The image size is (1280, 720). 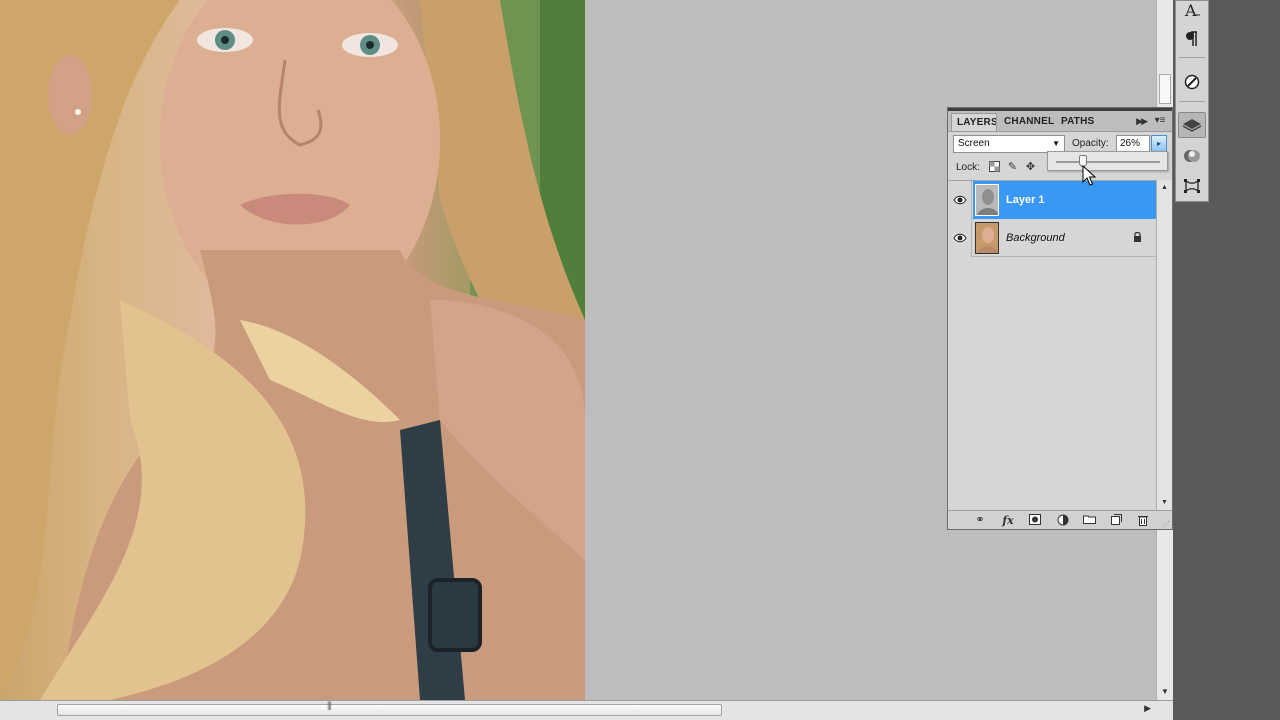 I want to click on layer-name: Layer 1, so click(x=1025, y=200).